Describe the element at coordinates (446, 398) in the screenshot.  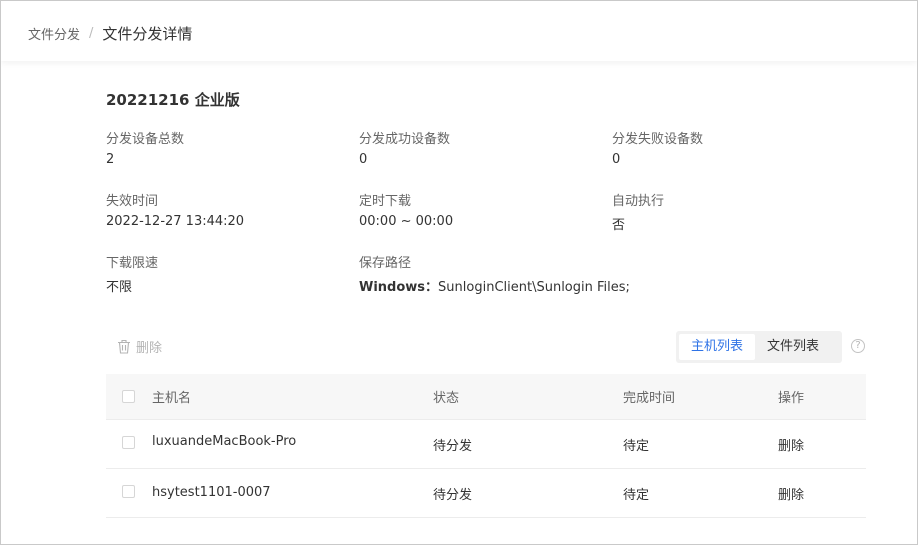
I see `column-header-status: 状态` at that location.